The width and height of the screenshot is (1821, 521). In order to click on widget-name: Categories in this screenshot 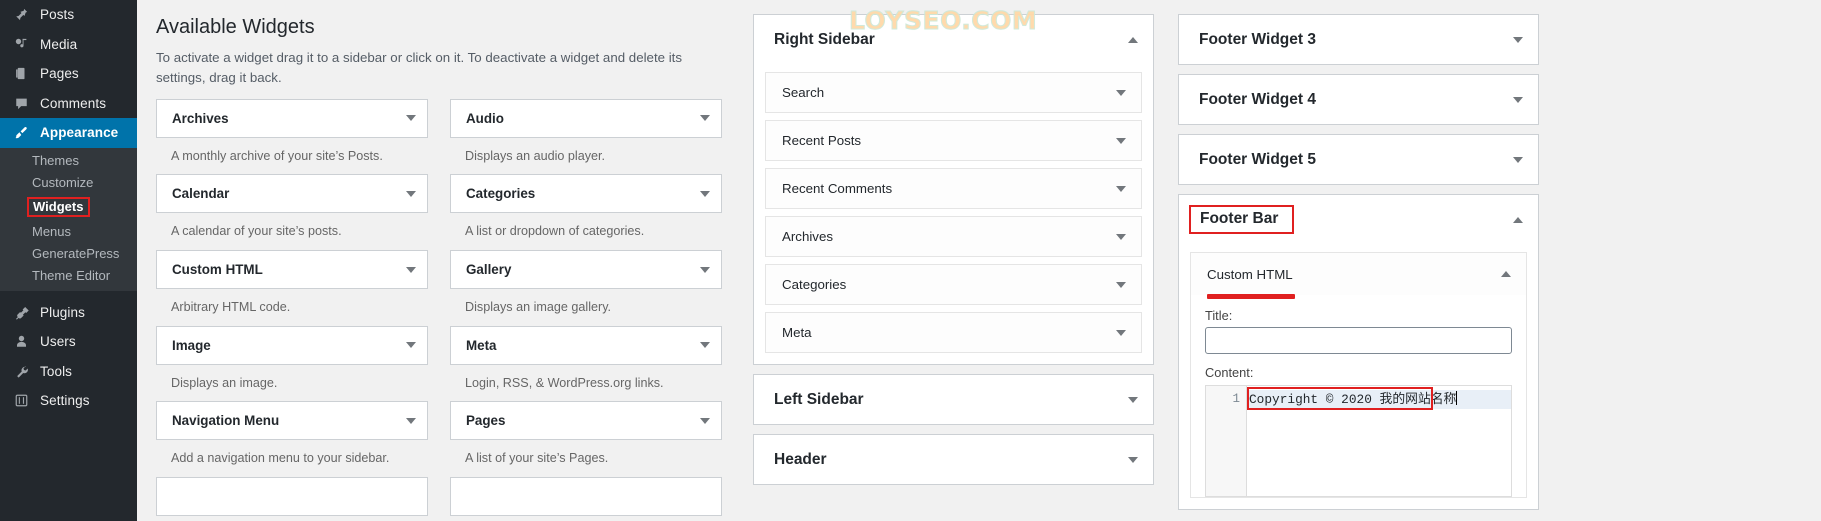, I will do `click(814, 284)`.